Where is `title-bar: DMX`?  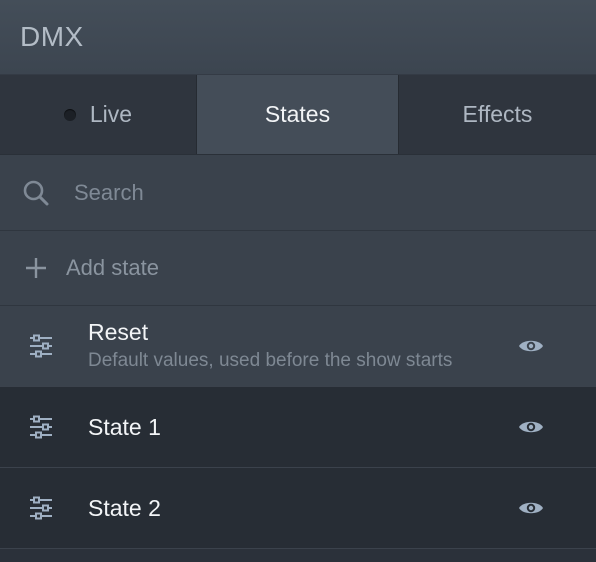
title-bar: DMX is located at coordinates (298, 37).